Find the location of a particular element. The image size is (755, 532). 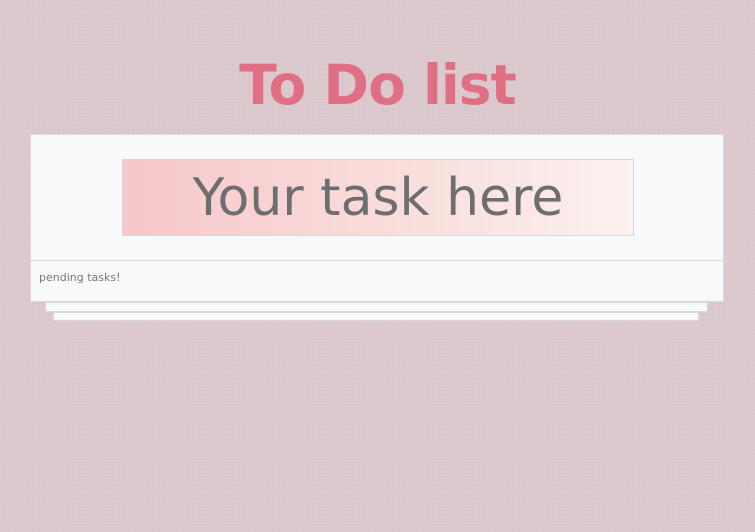

page-title: To Do list is located at coordinates (377, 85).